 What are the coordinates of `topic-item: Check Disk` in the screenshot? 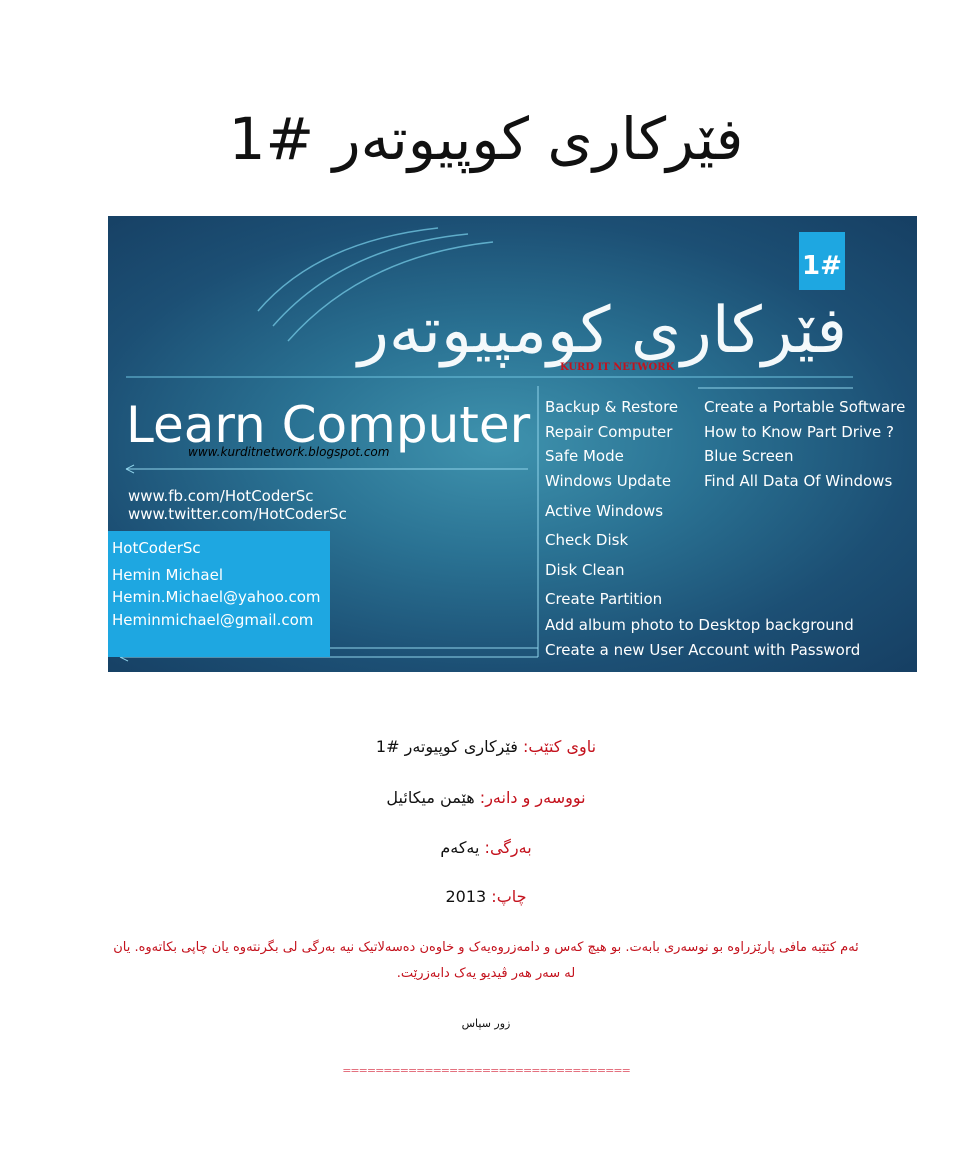 It's located at (587, 540).